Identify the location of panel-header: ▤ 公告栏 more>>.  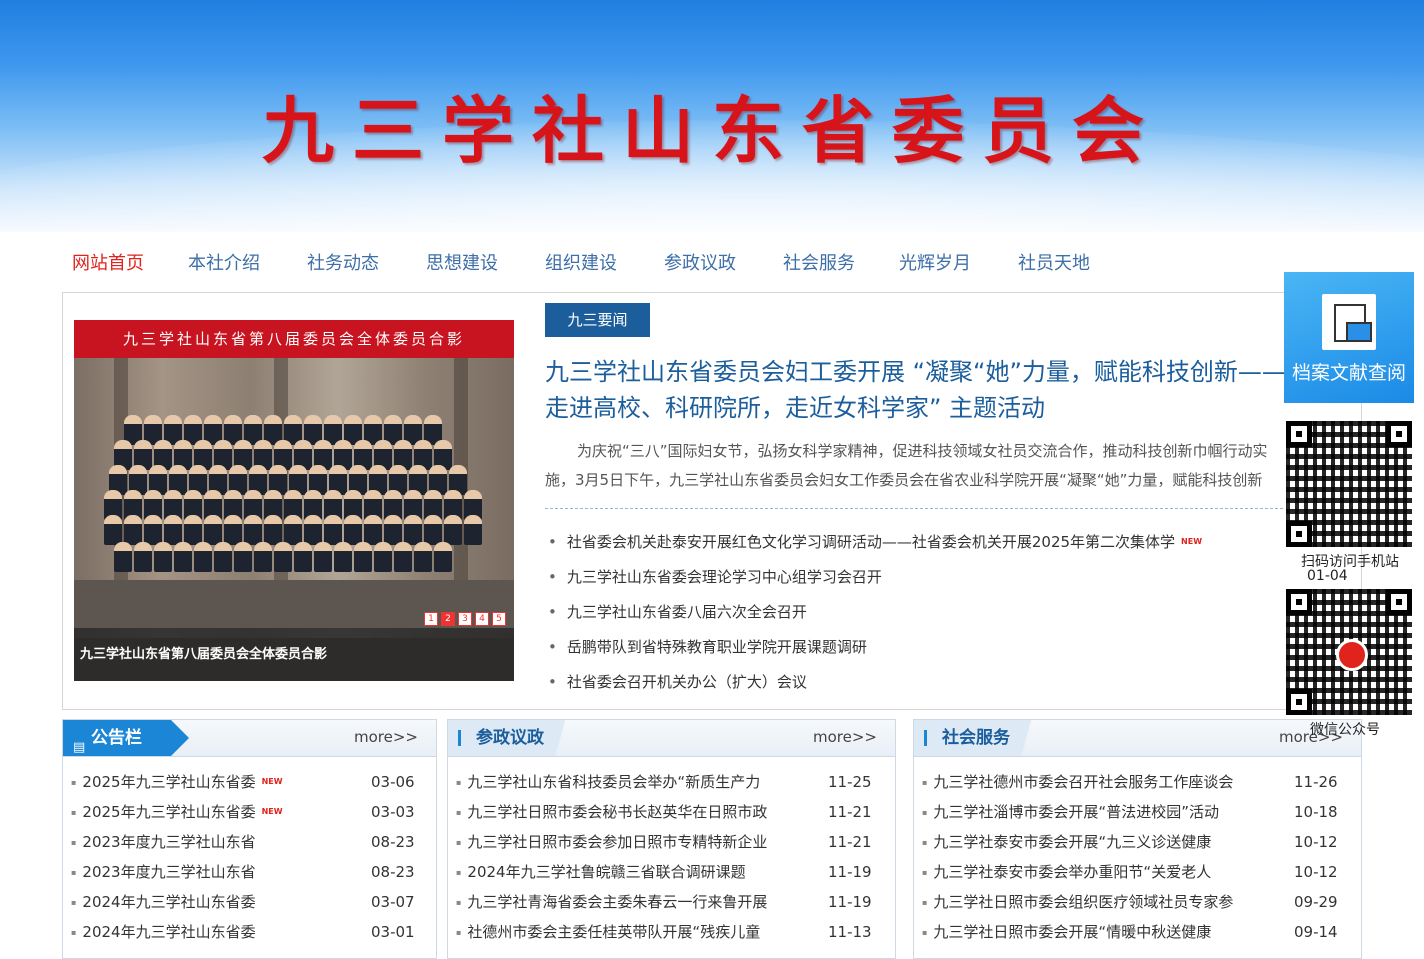
(249, 738).